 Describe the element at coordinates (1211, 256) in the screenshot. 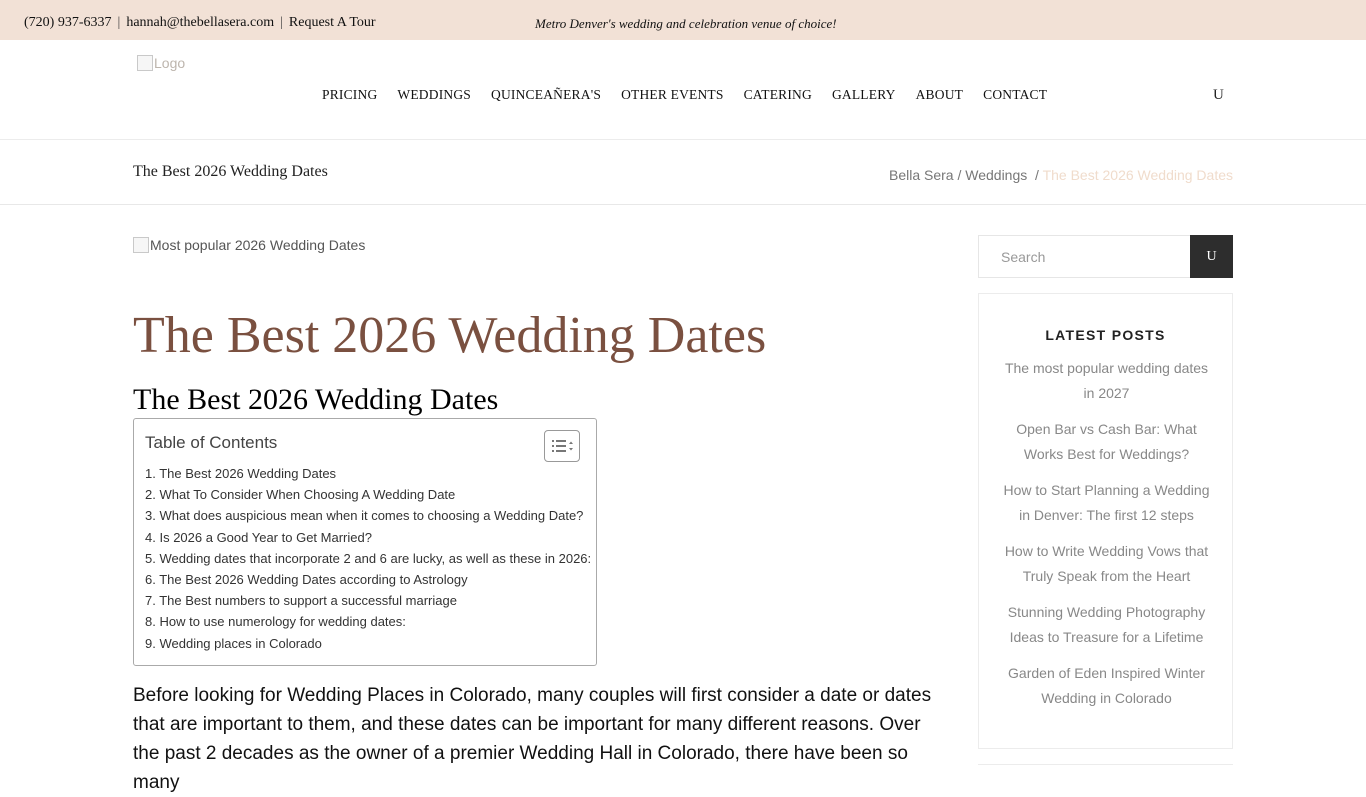

I see `search-button: U` at that location.